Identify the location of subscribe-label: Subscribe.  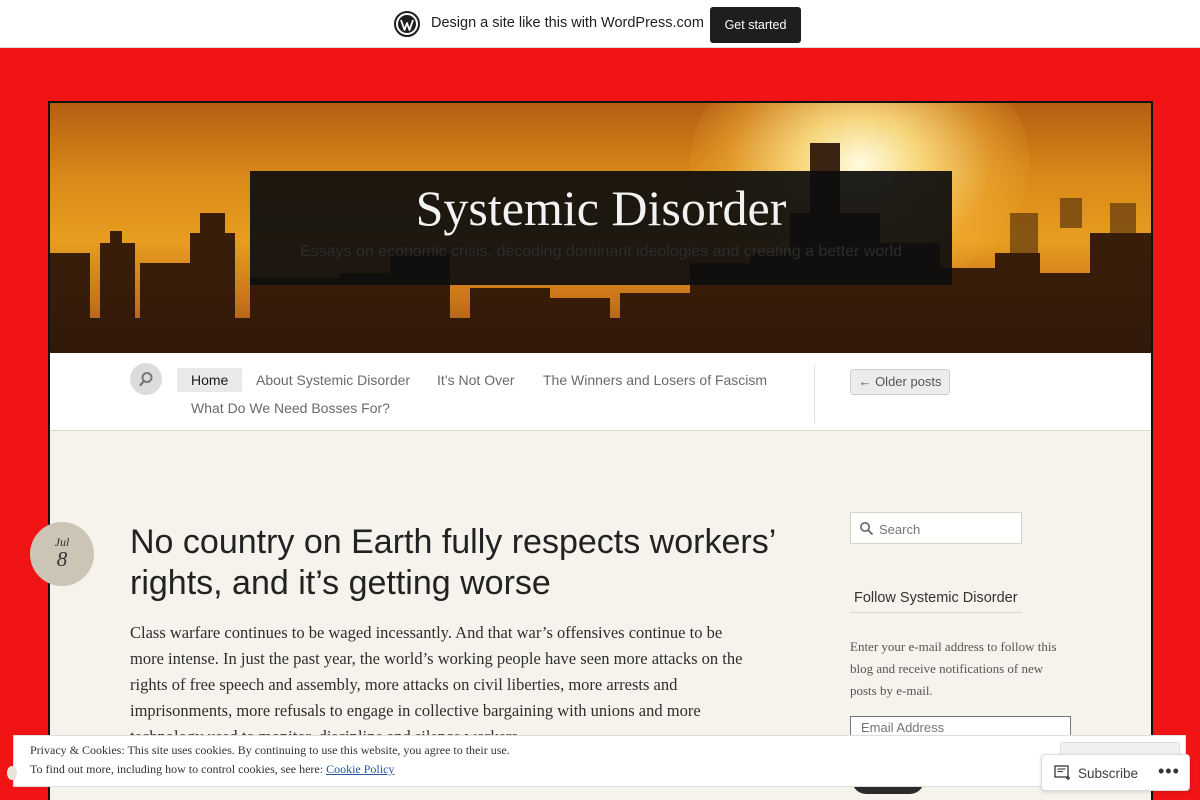
(1108, 773).